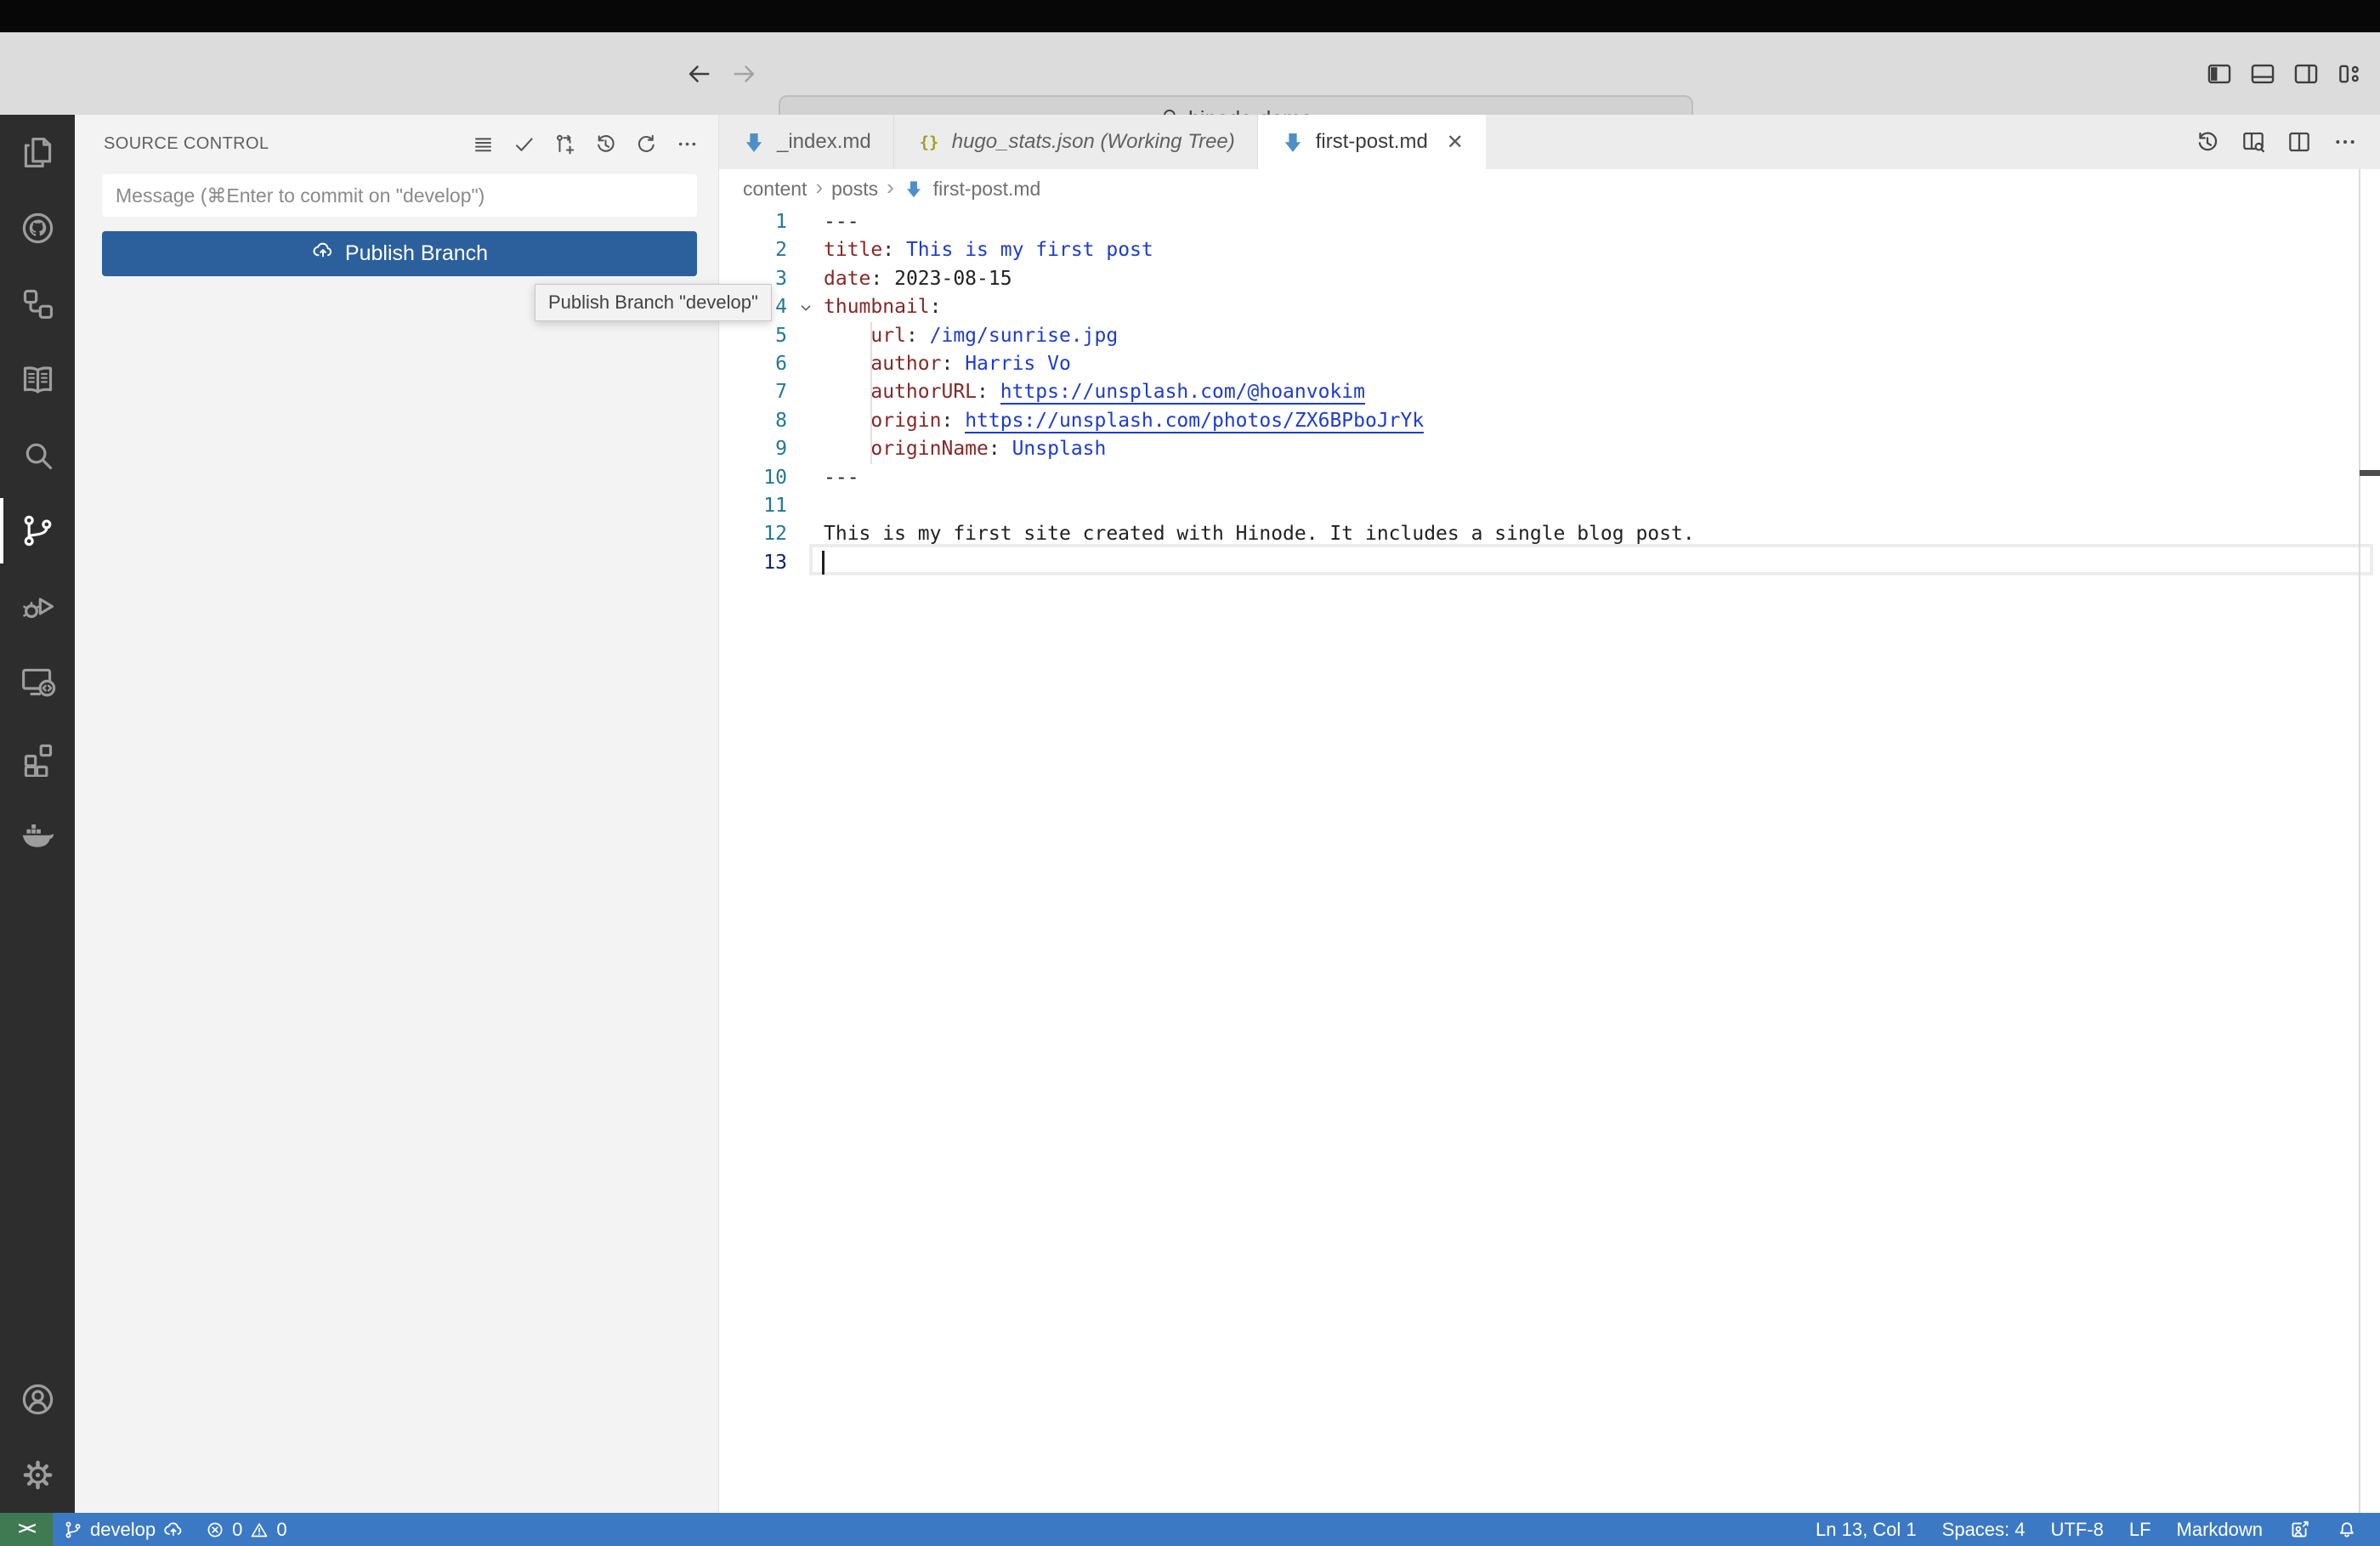 The image size is (2380, 1546). I want to click on create-pull-request-icon, so click(565, 144).